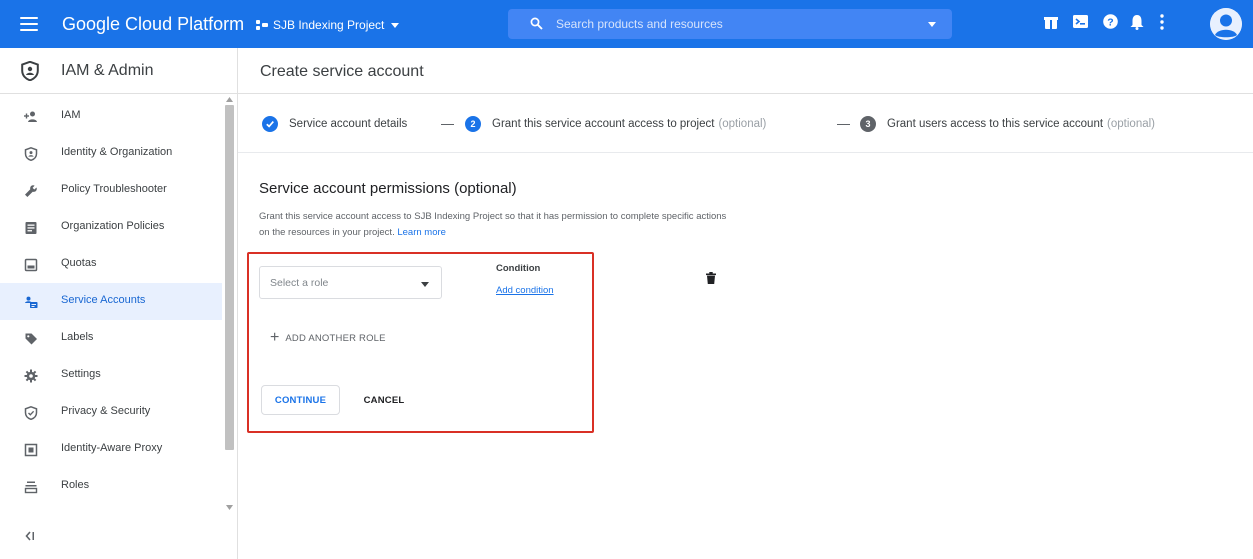 The image size is (1253, 559). What do you see at coordinates (868, 124) in the screenshot?
I see `step-3-number: 3` at bounding box center [868, 124].